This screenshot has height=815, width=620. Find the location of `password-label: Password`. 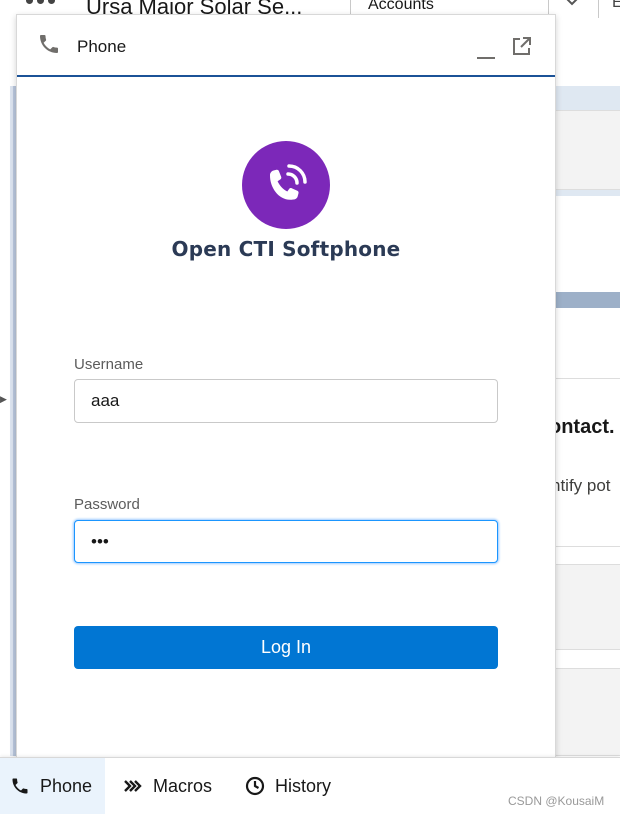

password-label: Password is located at coordinates (107, 504).